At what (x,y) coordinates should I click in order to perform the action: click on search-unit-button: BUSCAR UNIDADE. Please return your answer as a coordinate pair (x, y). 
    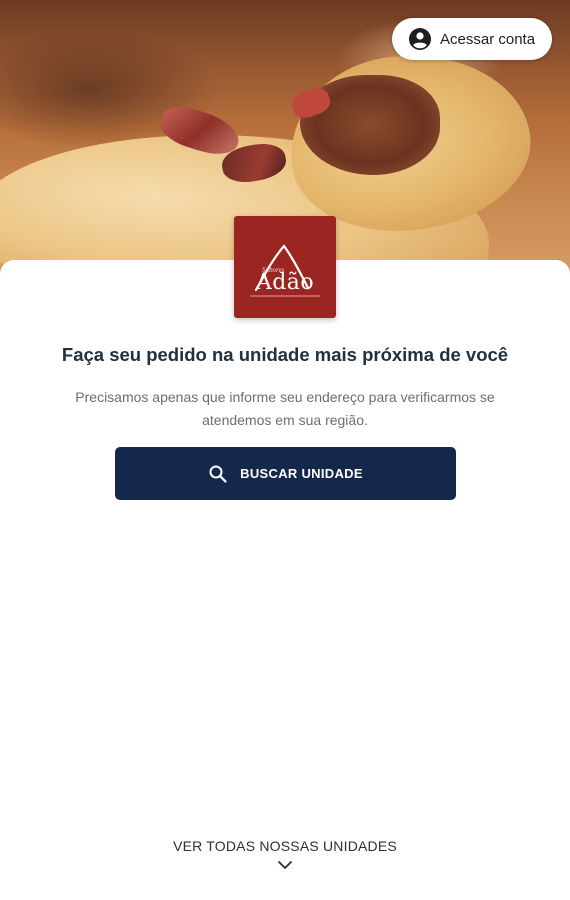
    Looking at the image, I should click on (285, 473).